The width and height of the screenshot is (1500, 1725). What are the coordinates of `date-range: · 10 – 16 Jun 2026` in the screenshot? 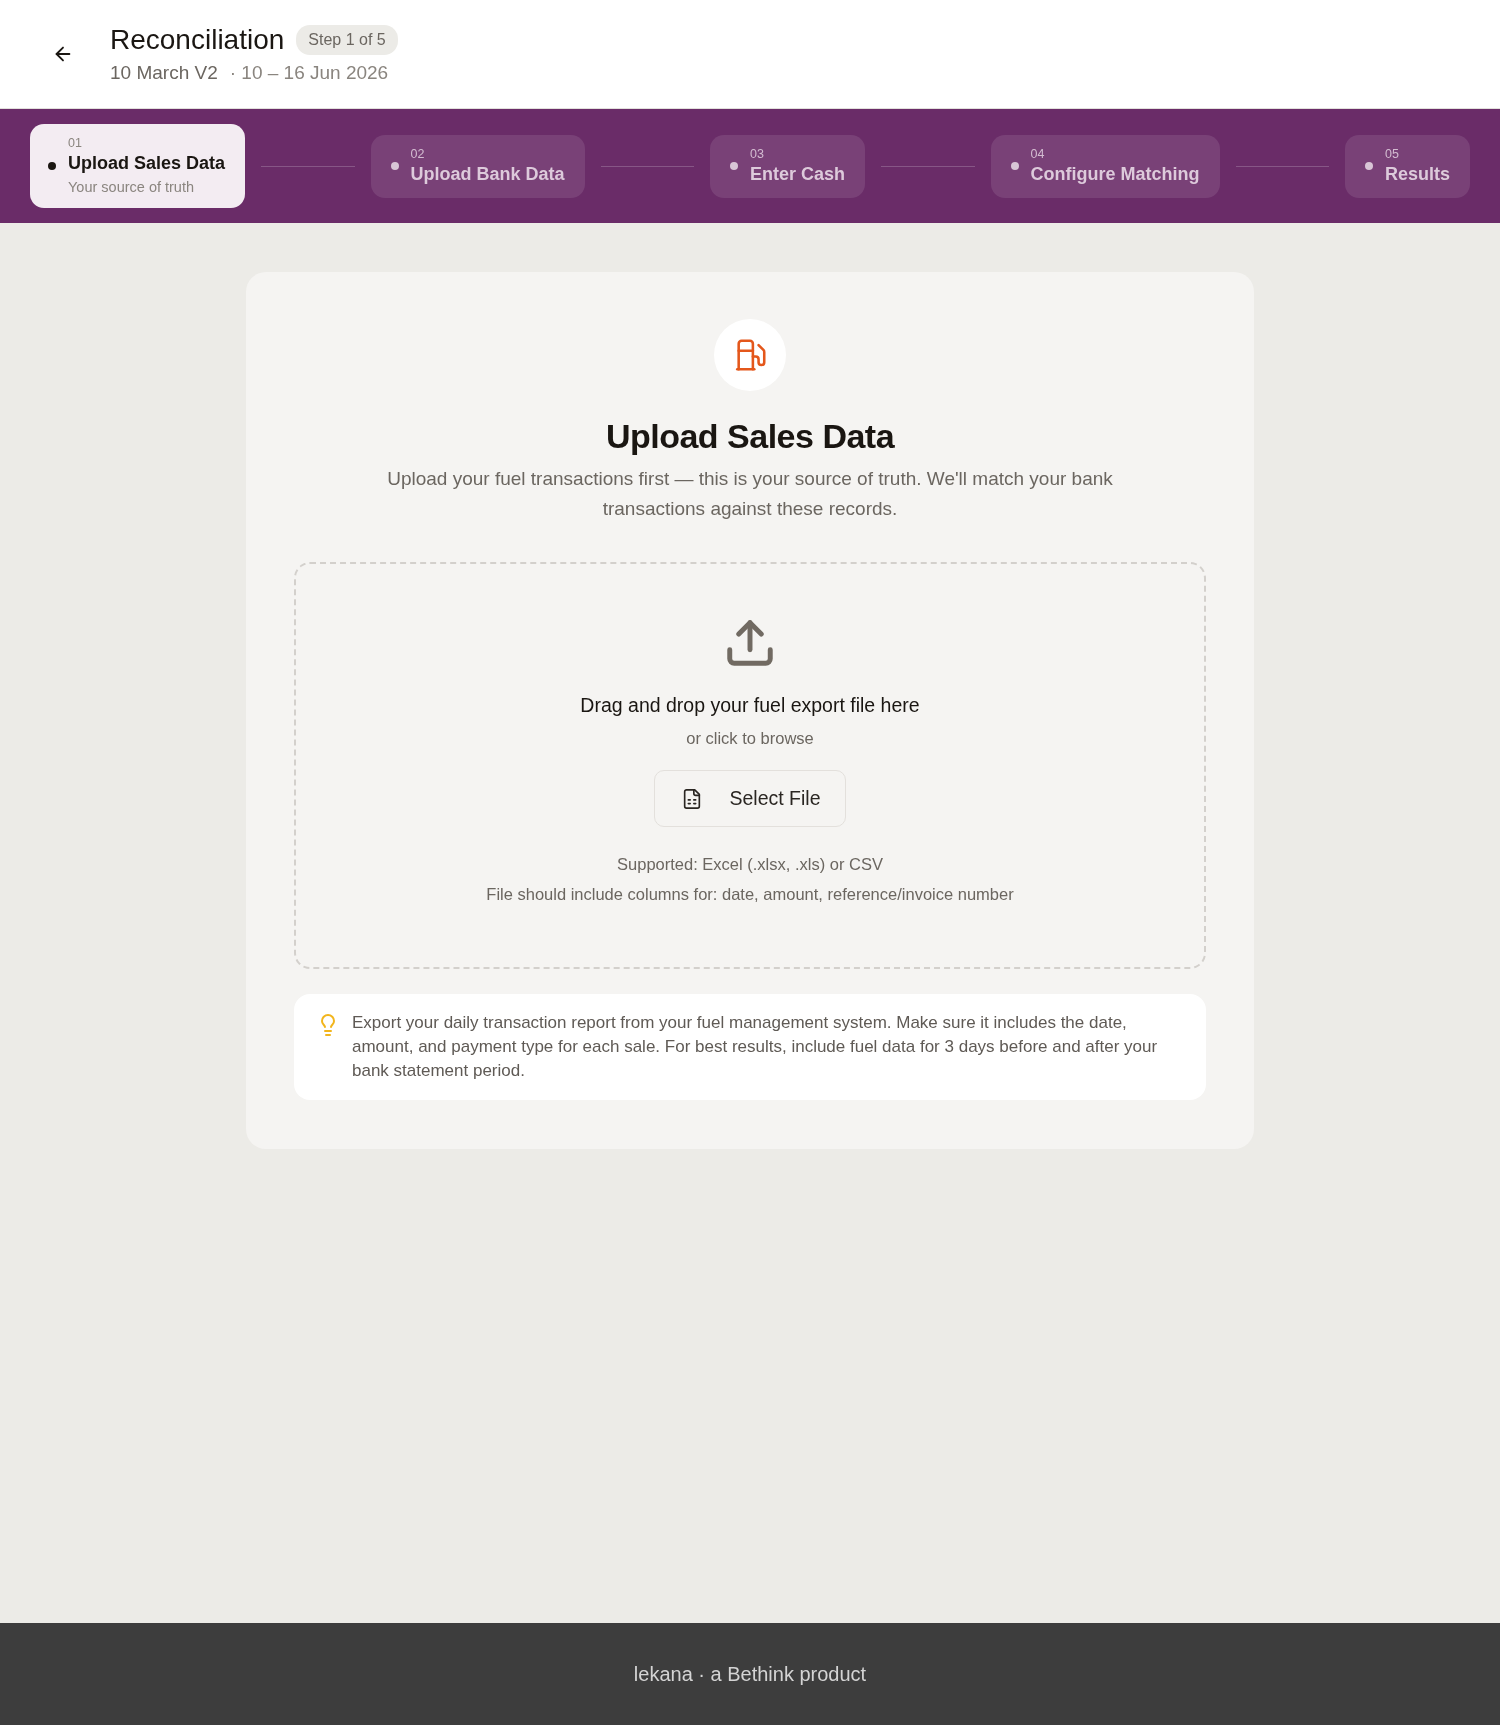 It's located at (309, 73).